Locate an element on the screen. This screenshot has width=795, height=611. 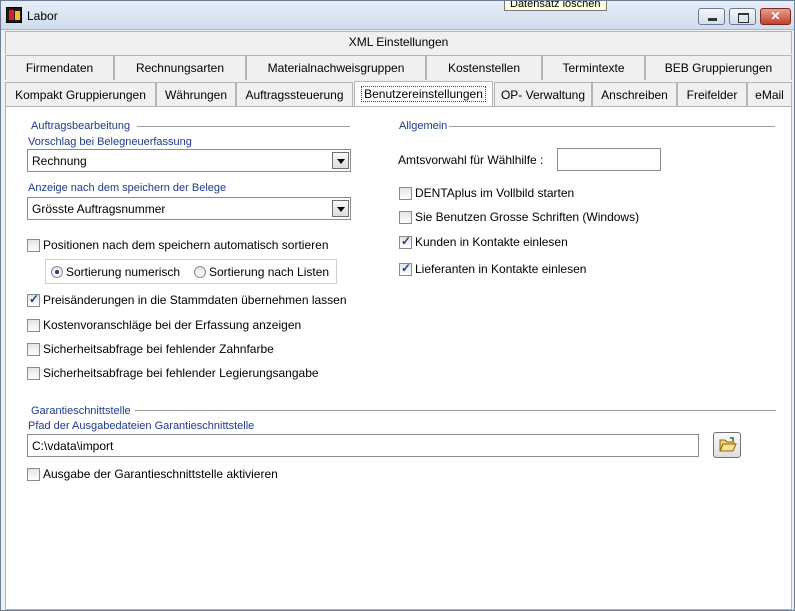
tab-anschreiben: Anschreiben is located at coordinates (634, 94).